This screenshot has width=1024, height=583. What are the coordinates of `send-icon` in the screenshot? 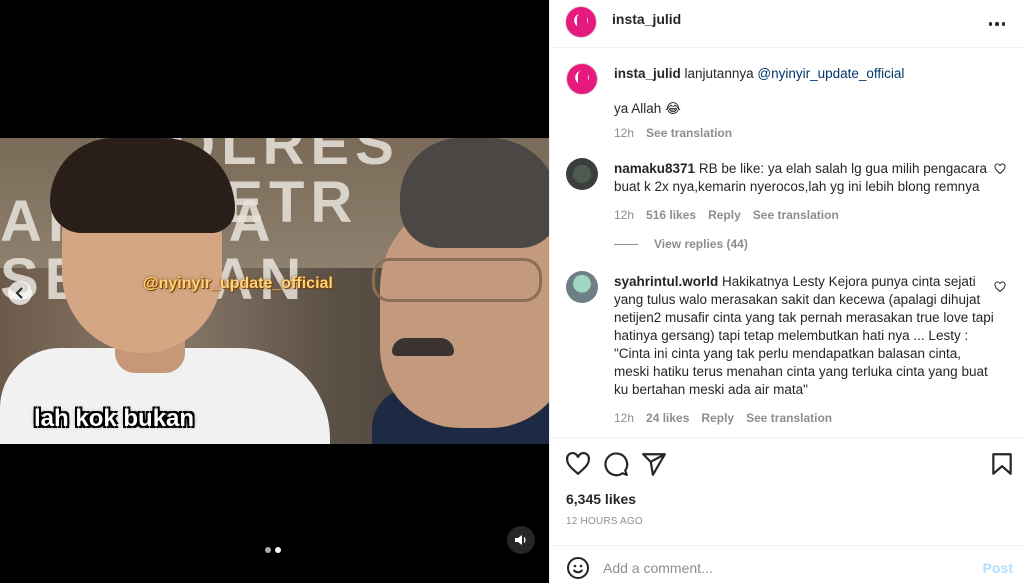 It's located at (654, 464).